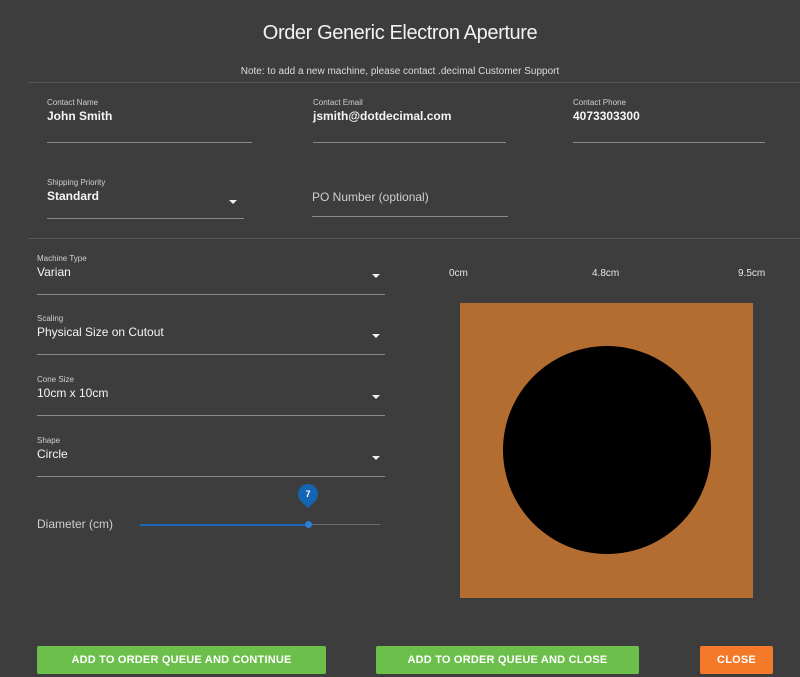 This screenshot has height=677, width=800. I want to click on contact-phone-value: 4073303300, so click(606, 116).